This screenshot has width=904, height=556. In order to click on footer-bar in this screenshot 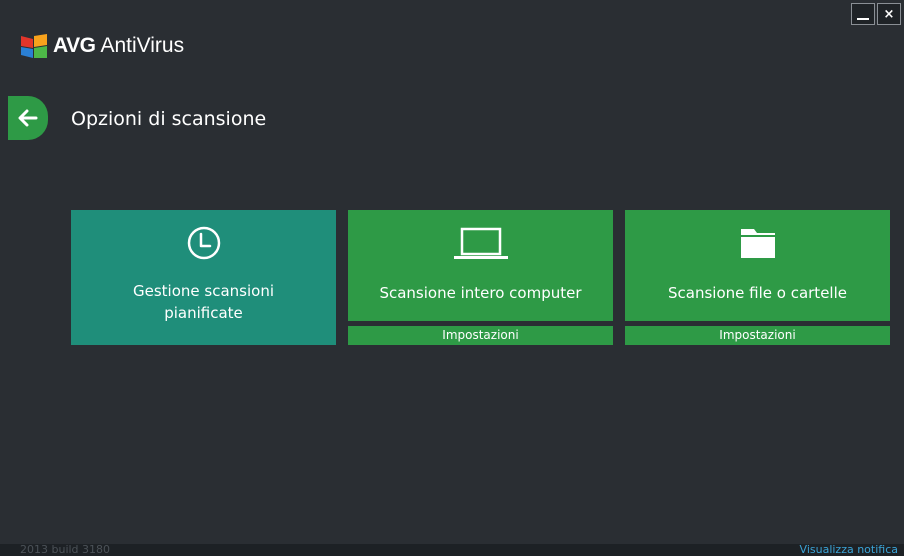, I will do `click(452, 550)`.